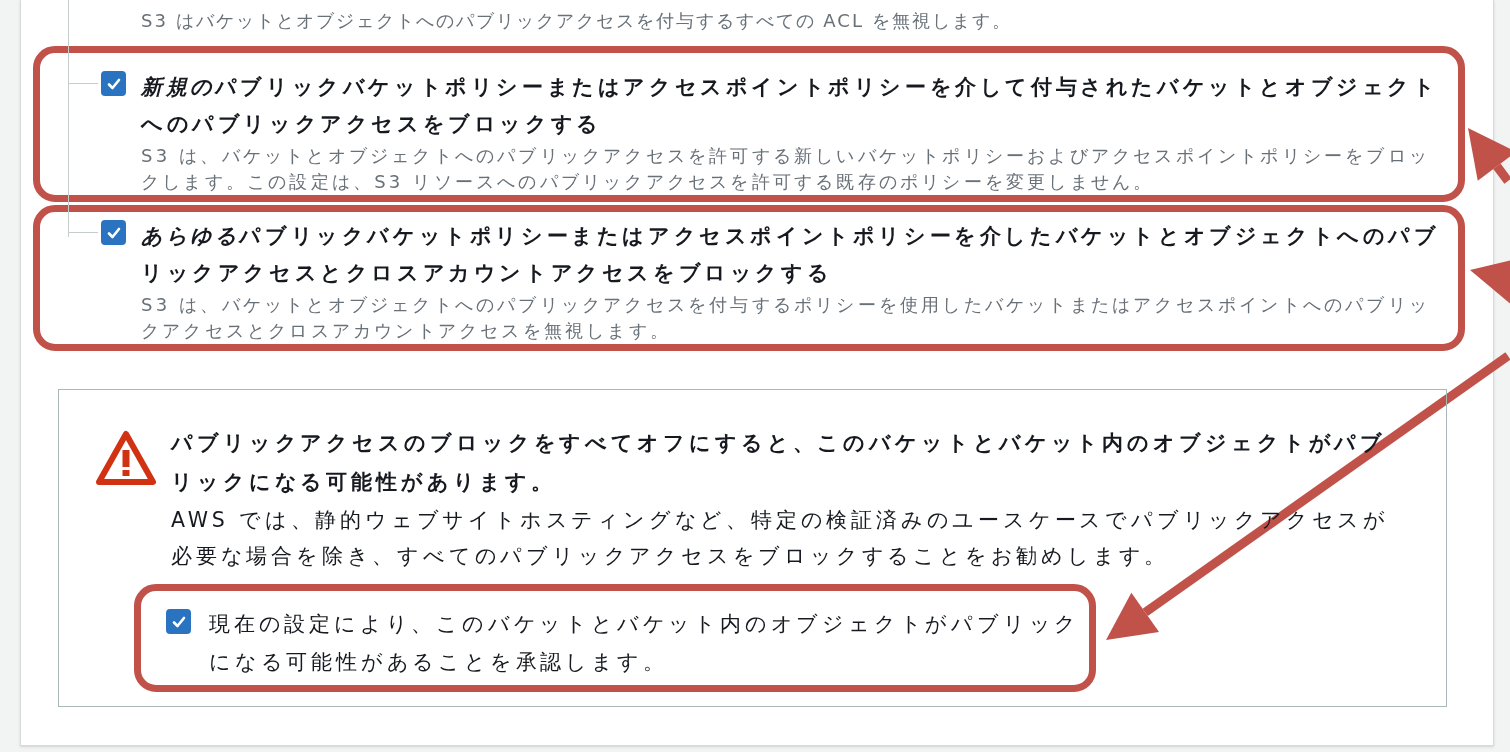  I want to click on option-title: あらゆるパブリックバケットポリシーまたはアクセスポイントポリシーを介したバケットとオブジェクトへのパブリックアクセスとクロスアカウントアクセスをブロックする, so click(791, 255).